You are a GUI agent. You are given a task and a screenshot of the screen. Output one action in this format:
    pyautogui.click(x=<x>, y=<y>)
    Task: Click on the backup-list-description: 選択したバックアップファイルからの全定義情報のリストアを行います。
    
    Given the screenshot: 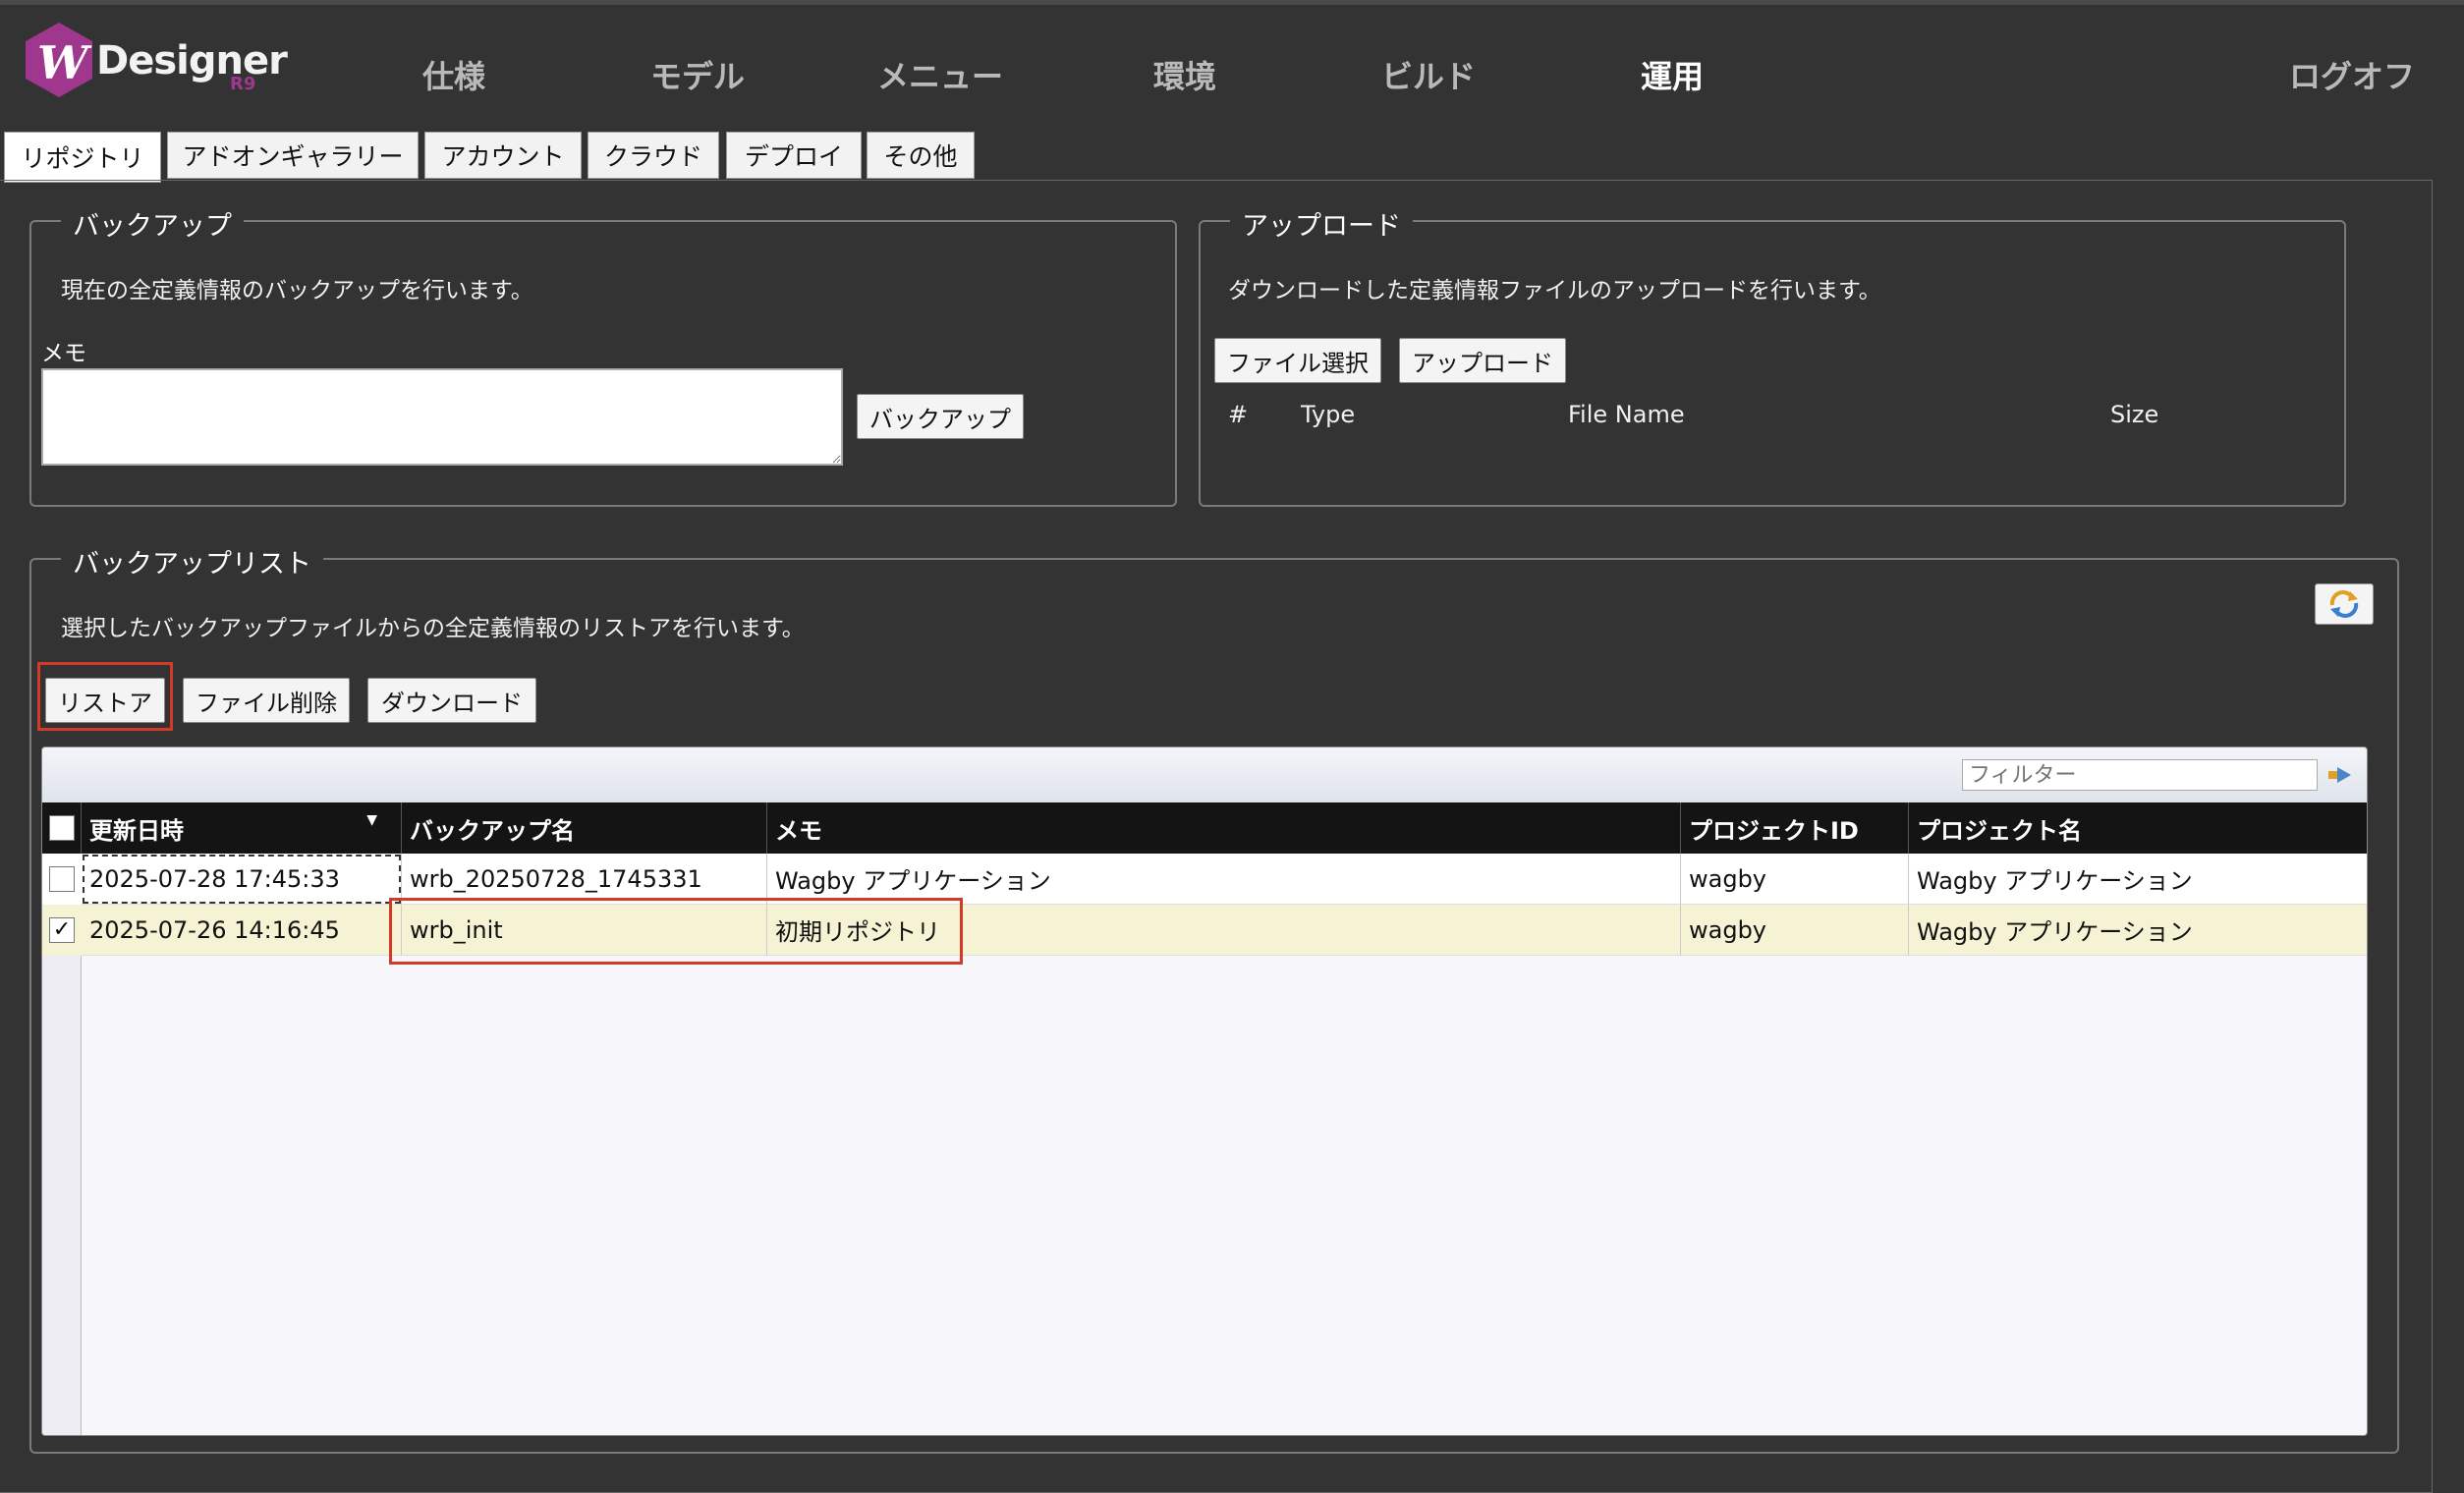 What is the action you would take?
    pyautogui.click(x=433, y=629)
    